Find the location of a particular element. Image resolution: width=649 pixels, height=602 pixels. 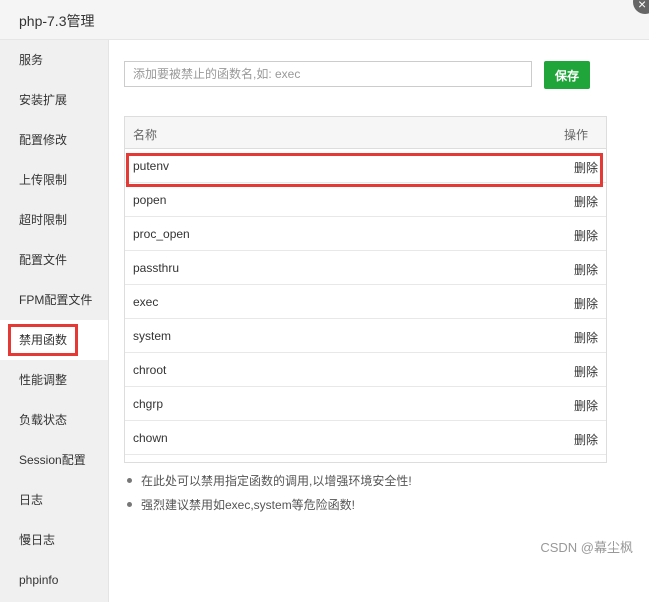

save-button: 保存 is located at coordinates (567, 75).